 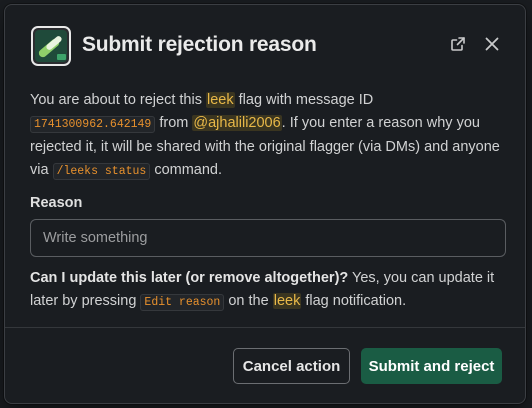 What do you see at coordinates (265, 327) in the screenshot?
I see `footer-divider` at bounding box center [265, 327].